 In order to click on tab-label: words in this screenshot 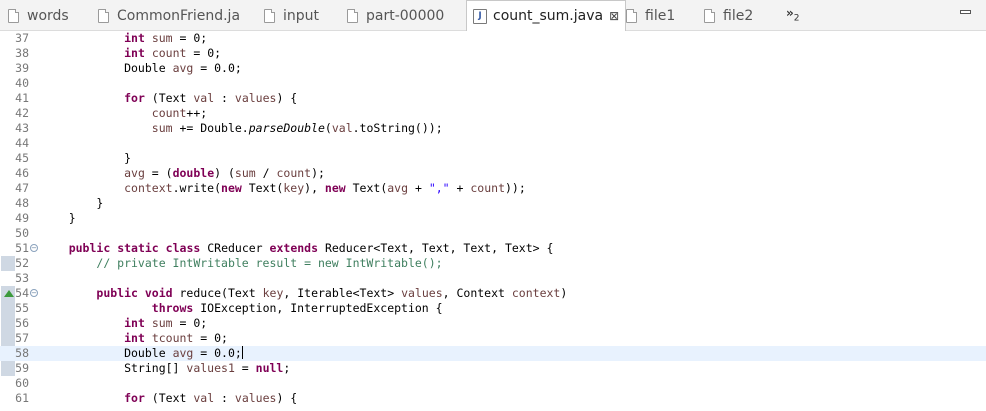, I will do `click(48, 15)`.